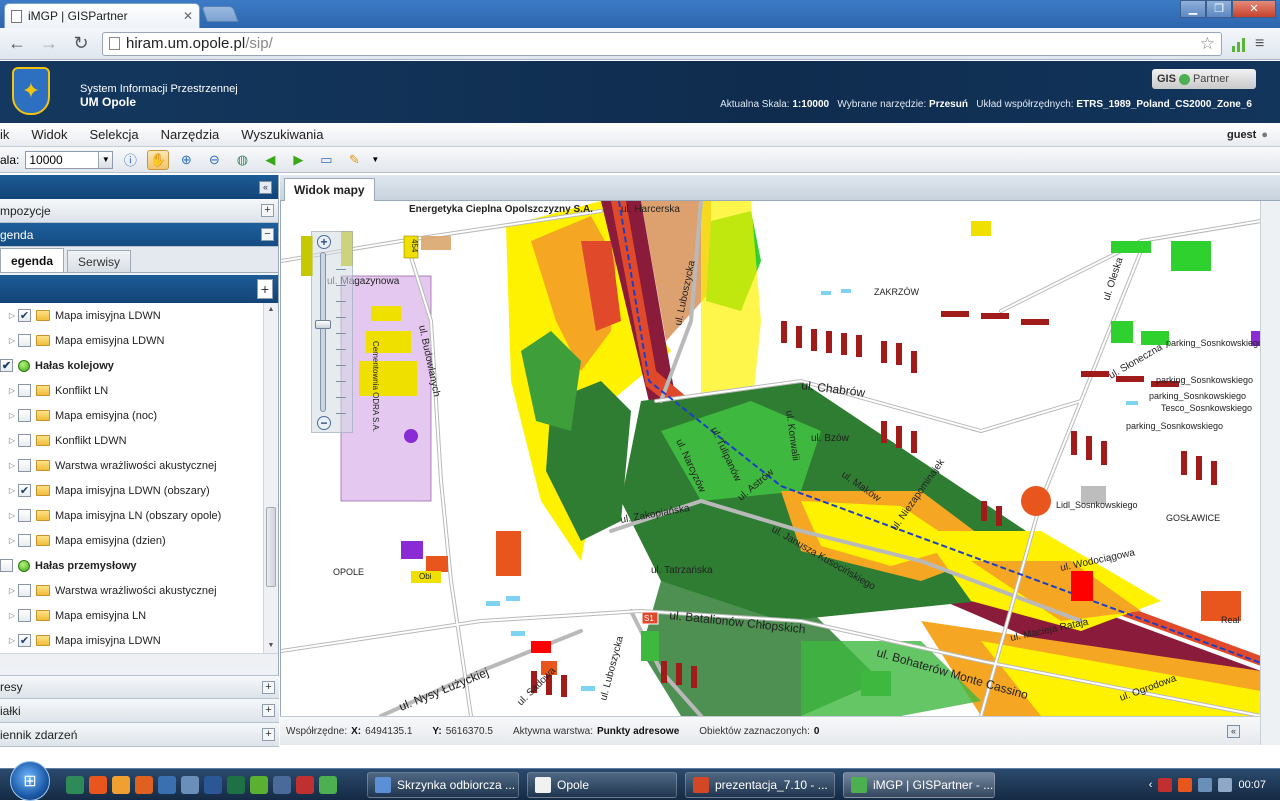 Image resolution: width=1280 pixels, height=801 pixels. What do you see at coordinates (139, 540) in the screenshot?
I see `layer-tree-row: ▷ Mapa emisyjna (dzien)` at bounding box center [139, 540].